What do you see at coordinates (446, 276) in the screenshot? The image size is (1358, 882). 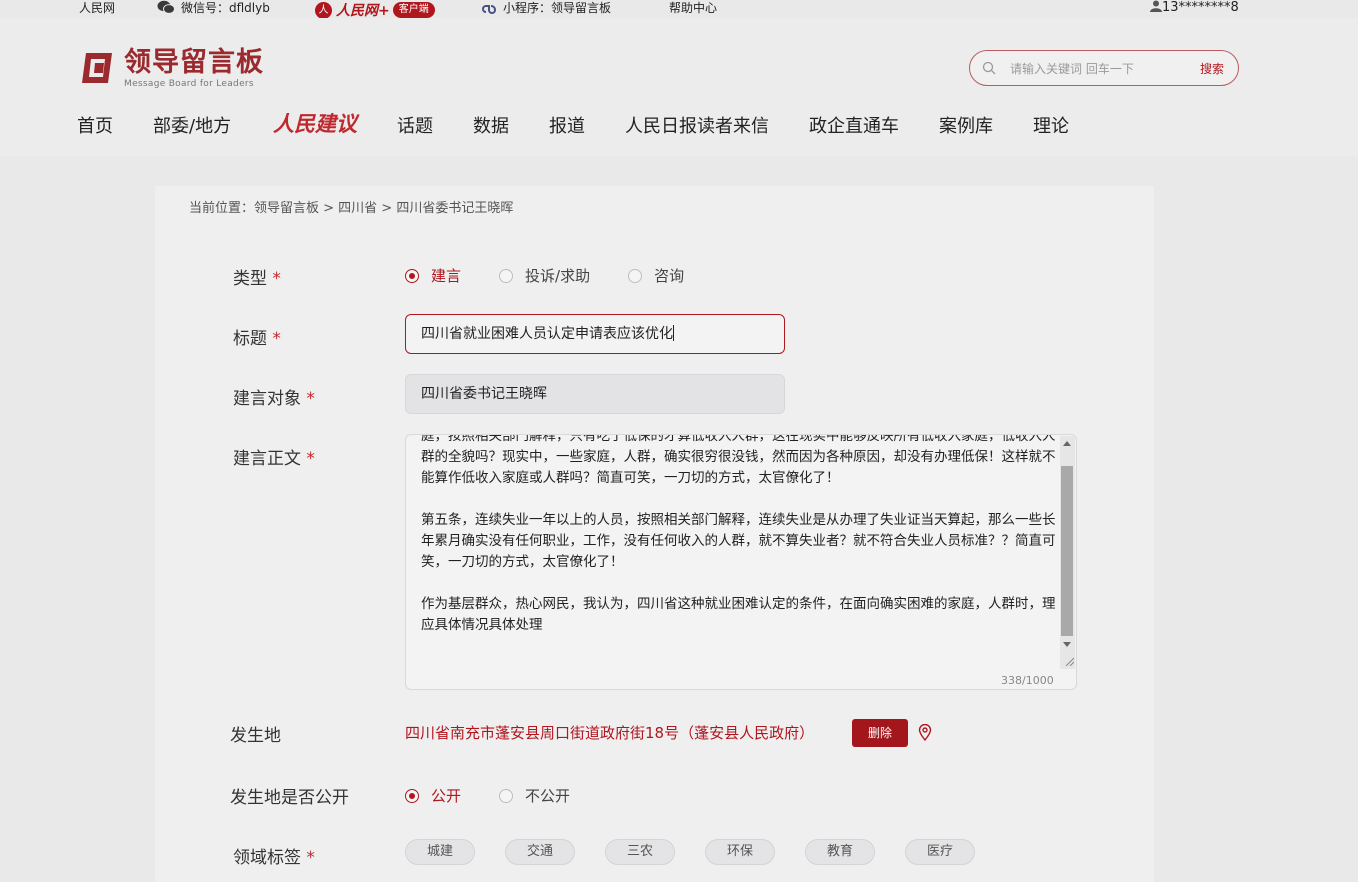 I see `type-option-label: 建言` at bounding box center [446, 276].